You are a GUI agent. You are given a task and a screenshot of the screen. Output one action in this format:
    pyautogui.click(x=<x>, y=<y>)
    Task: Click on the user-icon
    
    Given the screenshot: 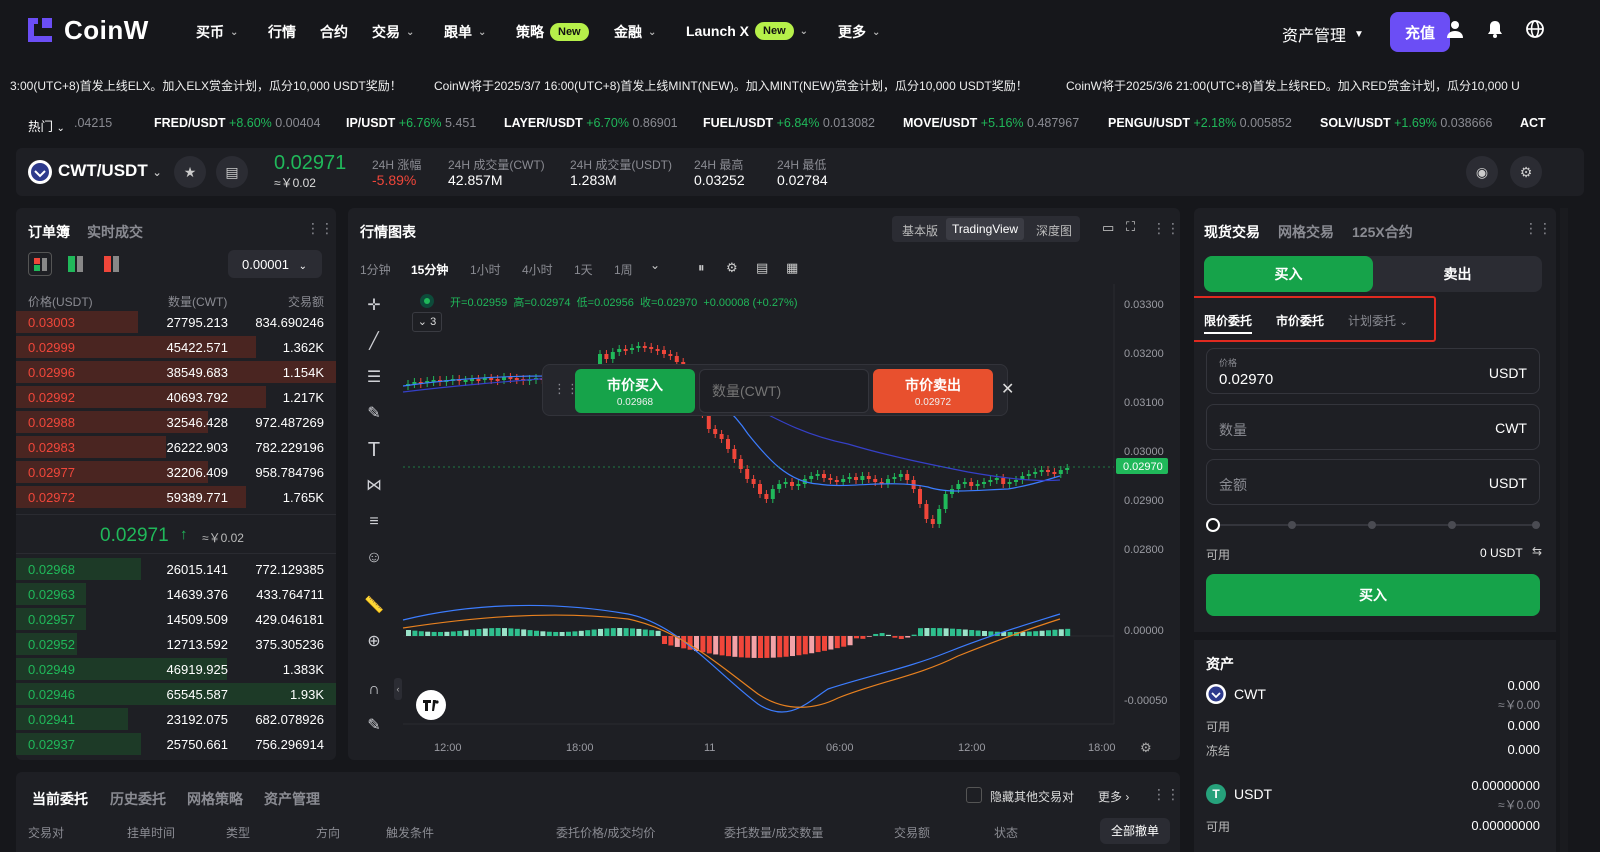 What is the action you would take?
    pyautogui.click(x=1455, y=31)
    